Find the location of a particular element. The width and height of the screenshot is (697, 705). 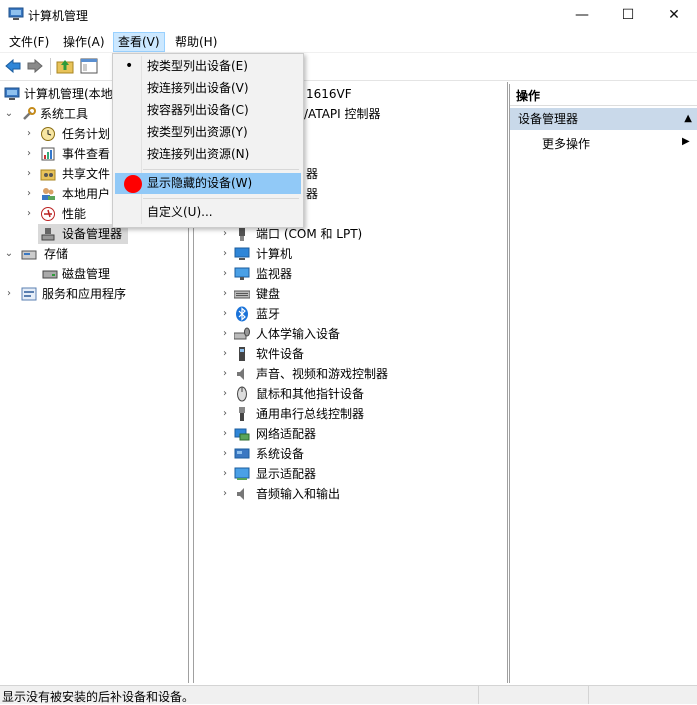

tree-item-label: 磁盘管理 is located at coordinates (86, 274).